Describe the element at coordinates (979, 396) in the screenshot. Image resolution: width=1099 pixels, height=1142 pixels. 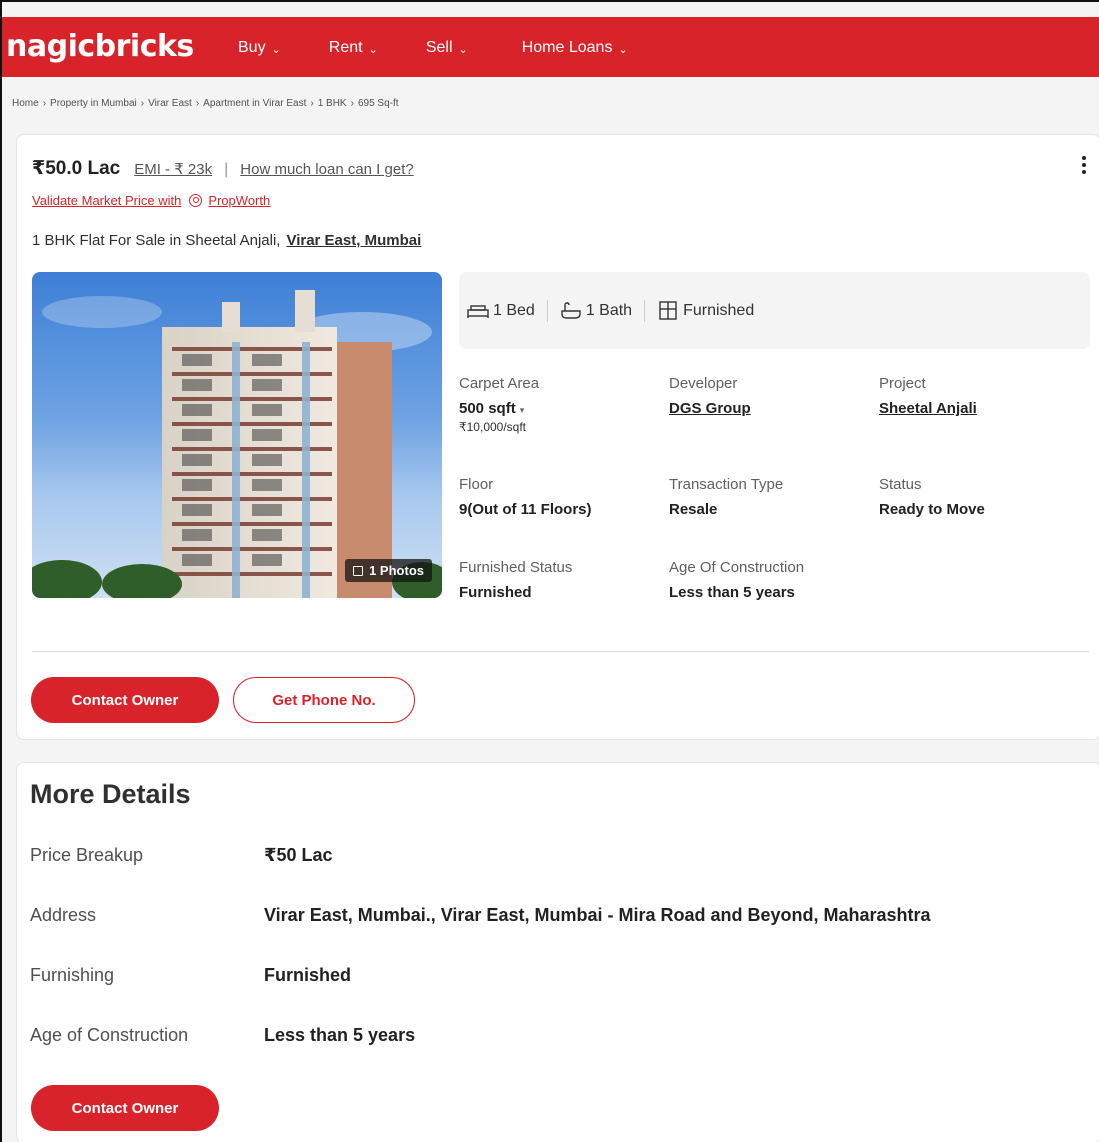
I see `project: Project Sheetal Anjali` at that location.